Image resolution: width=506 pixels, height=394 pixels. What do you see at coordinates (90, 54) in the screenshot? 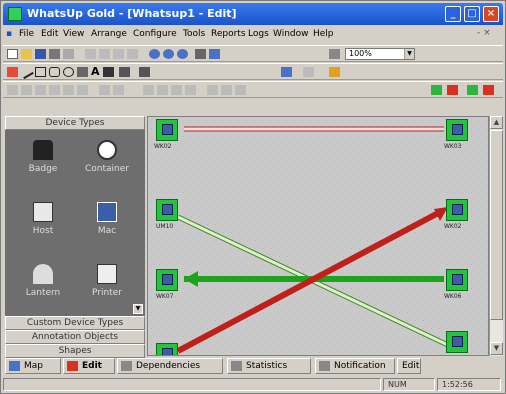
I see `cut-icon` at bounding box center [90, 54].